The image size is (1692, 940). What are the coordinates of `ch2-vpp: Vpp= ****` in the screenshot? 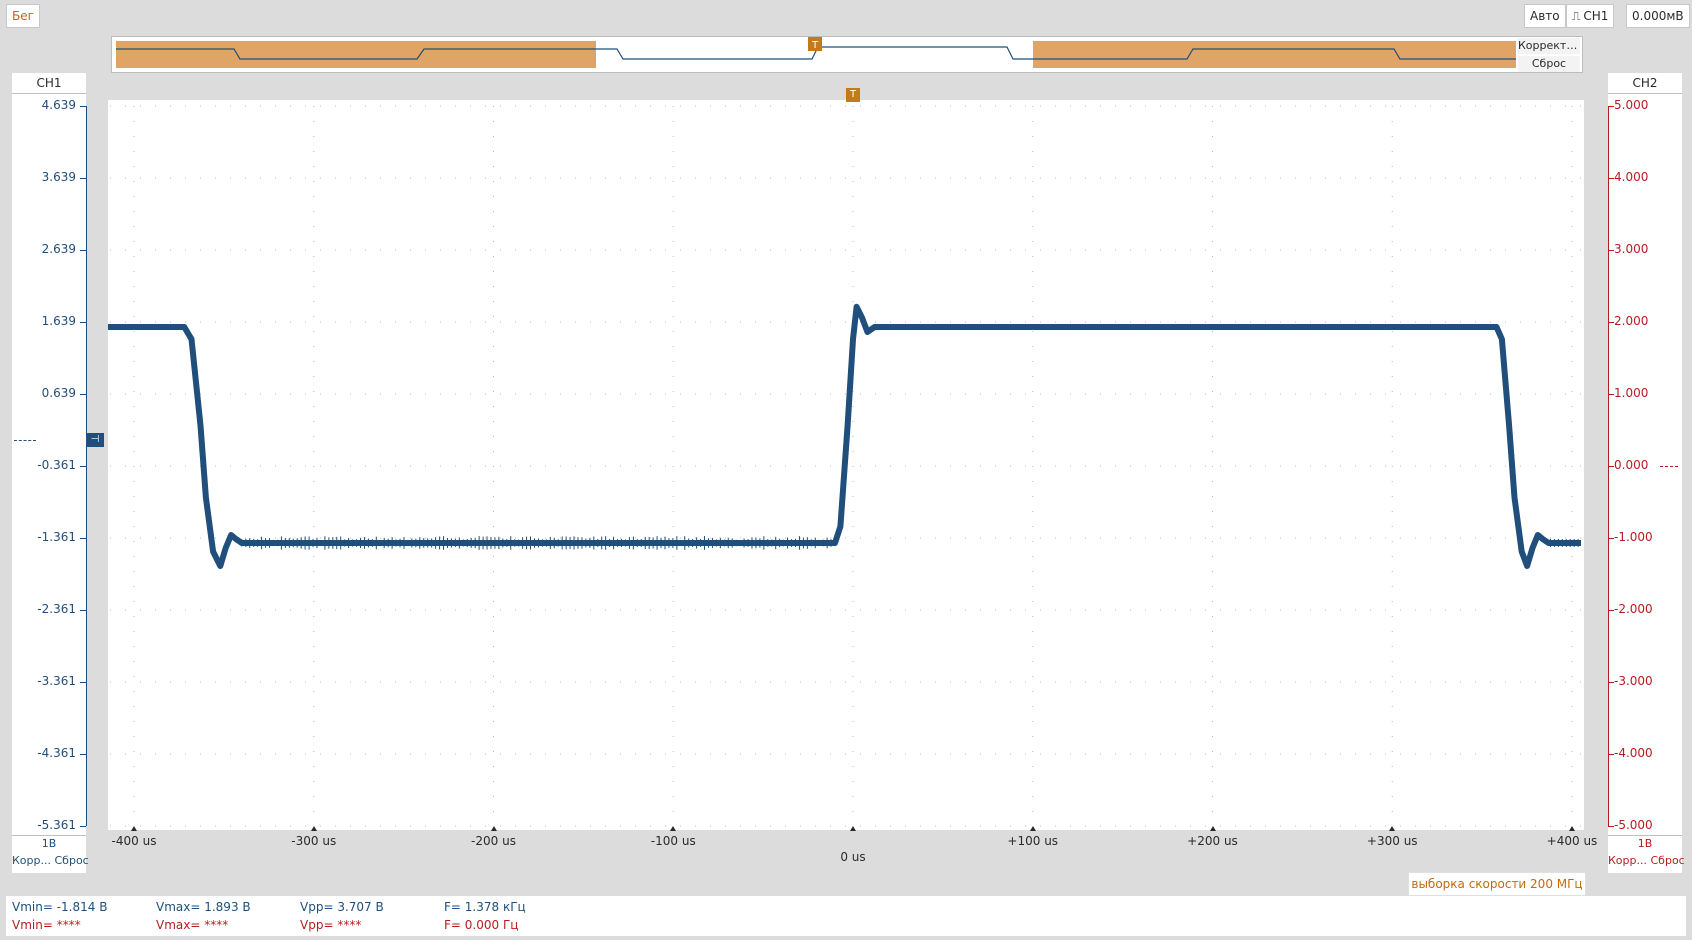 It's located at (331, 925).